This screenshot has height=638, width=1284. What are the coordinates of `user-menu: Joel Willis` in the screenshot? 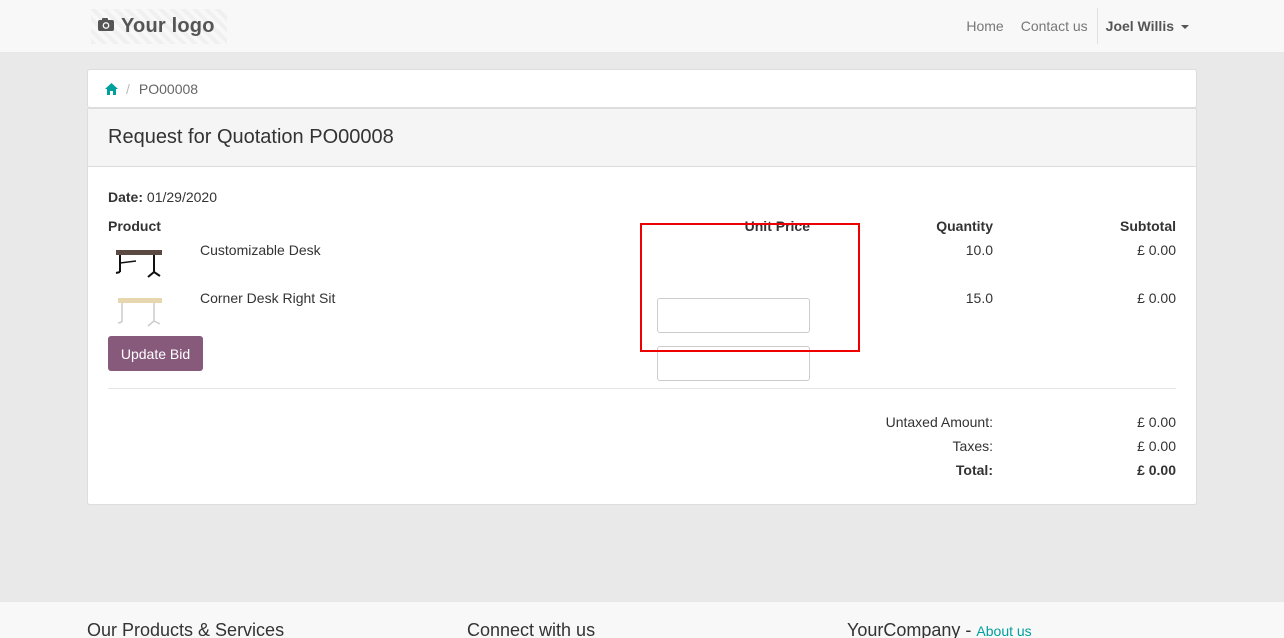 It's located at (1147, 26).